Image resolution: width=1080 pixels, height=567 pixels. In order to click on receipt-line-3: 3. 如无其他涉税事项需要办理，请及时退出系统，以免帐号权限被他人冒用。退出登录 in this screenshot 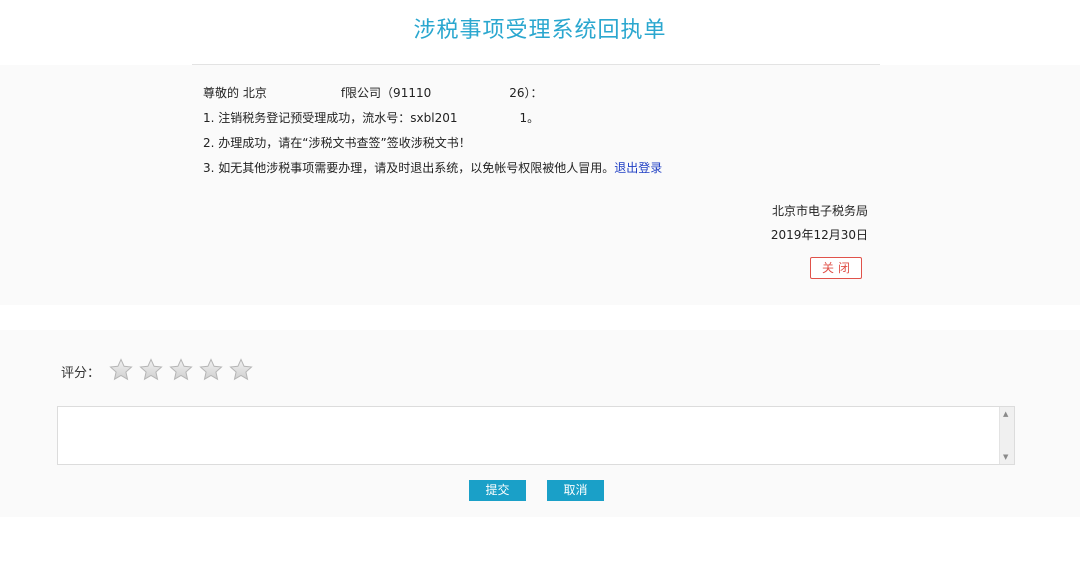, I will do `click(432, 167)`.